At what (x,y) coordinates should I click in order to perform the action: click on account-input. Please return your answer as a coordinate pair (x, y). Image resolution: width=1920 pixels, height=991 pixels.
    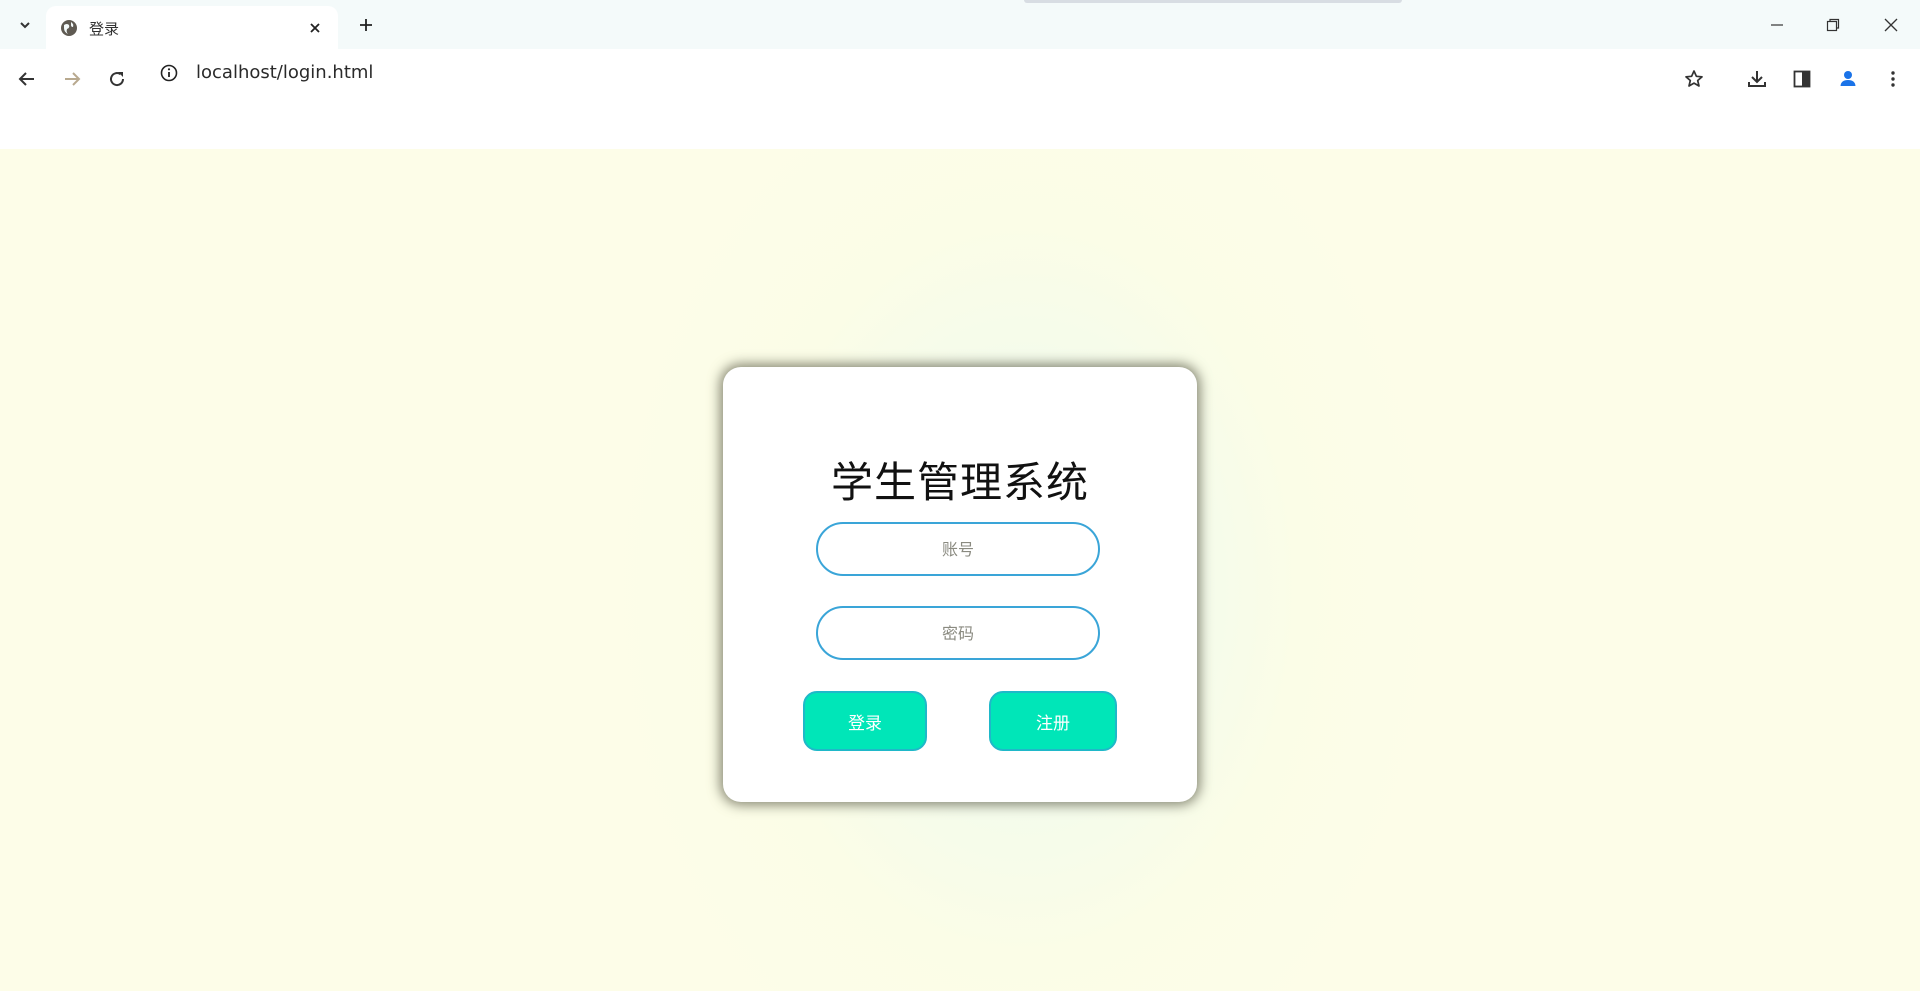
    Looking at the image, I should click on (958, 549).